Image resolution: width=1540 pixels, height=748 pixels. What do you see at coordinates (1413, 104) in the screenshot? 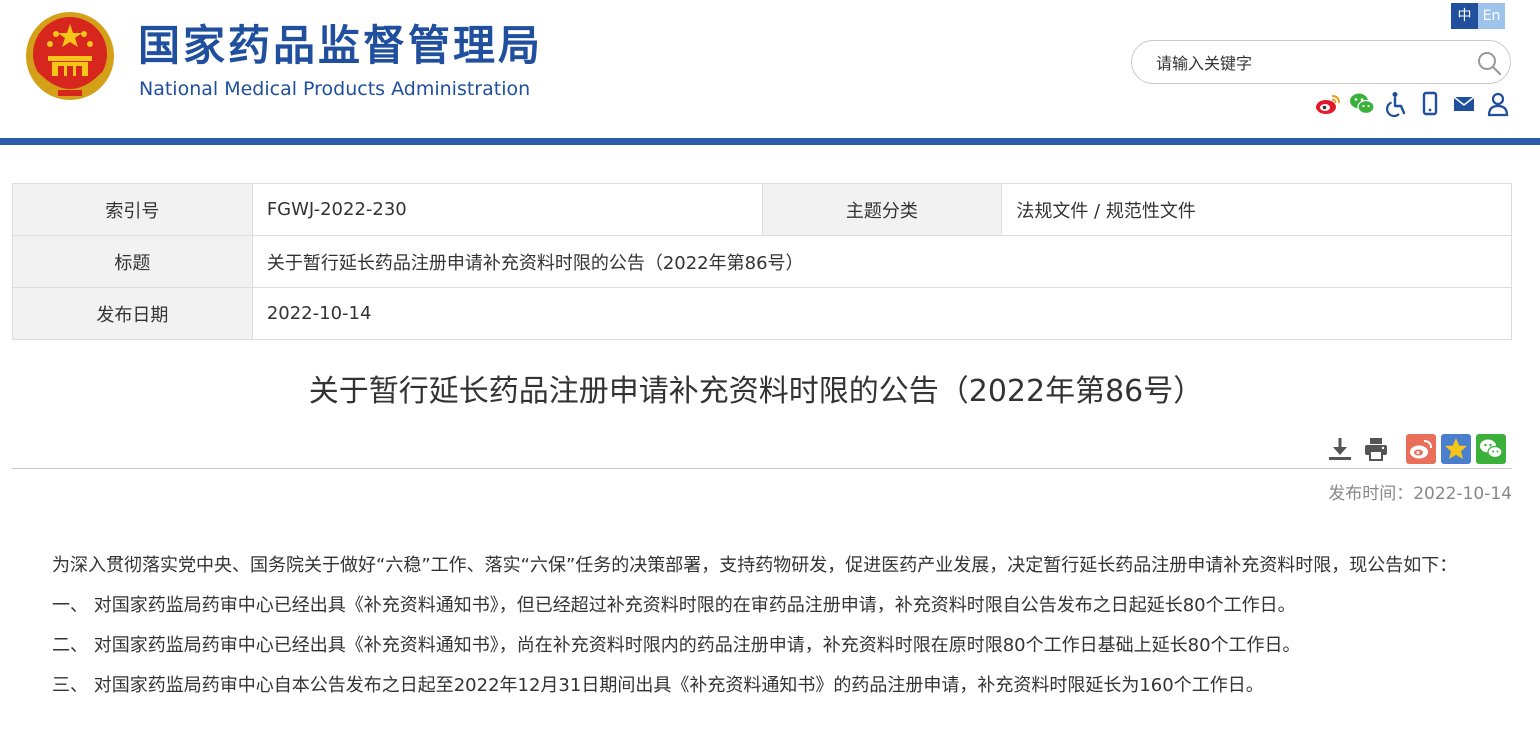
I see `header-social-links` at bounding box center [1413, 104].